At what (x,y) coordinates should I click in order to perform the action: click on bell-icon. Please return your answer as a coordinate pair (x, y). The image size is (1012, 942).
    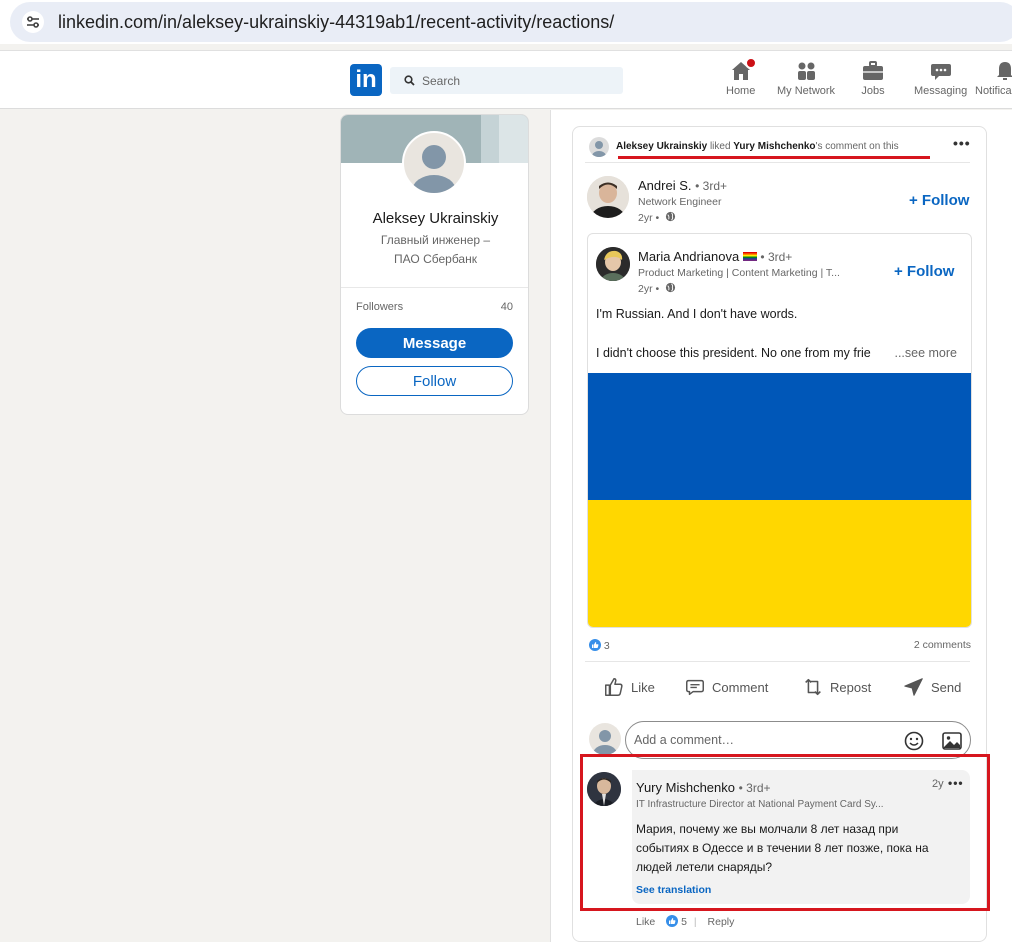
    Looking at the image, I should click on (1002, 71).